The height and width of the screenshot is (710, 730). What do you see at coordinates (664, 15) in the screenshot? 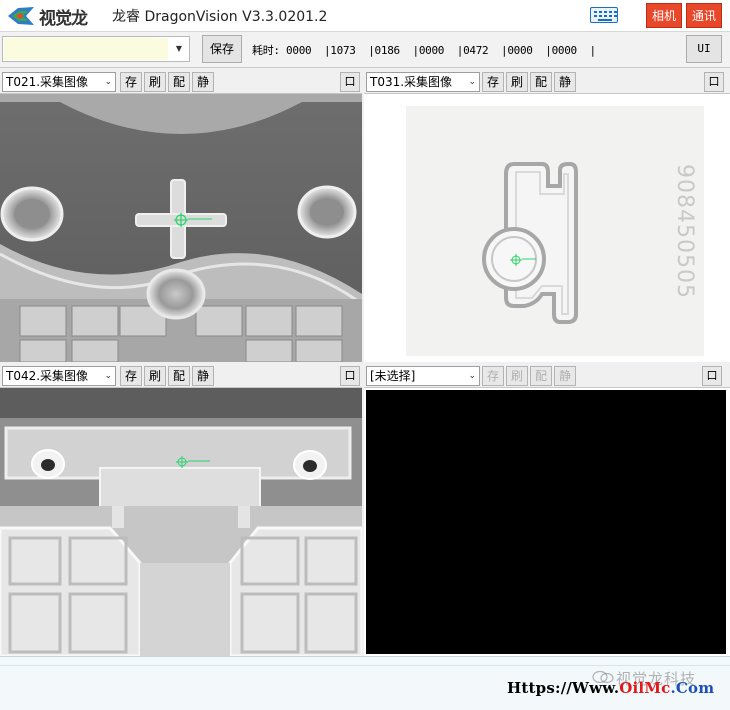
I see `camera-button: 相机` at bounding box center [664, 15].